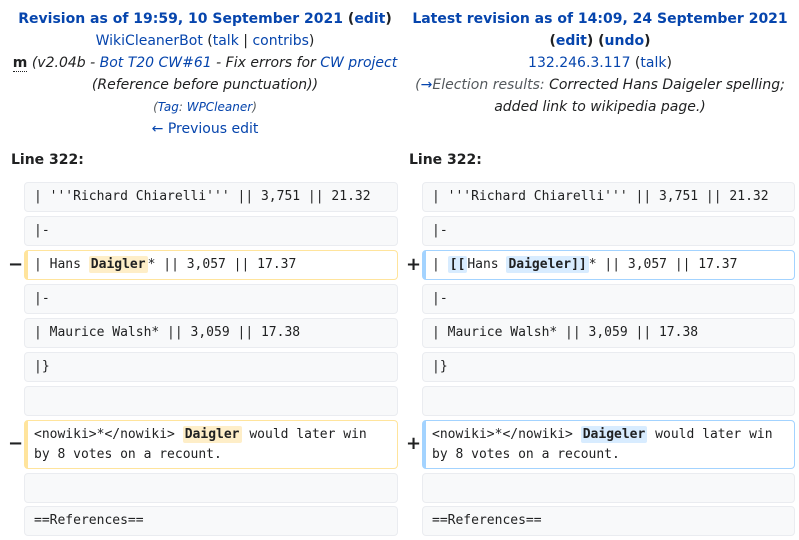 This screenshot has width=799, height=540. What do you see at coordinates (211, 333) in the screenshot?
I see `diff-context-left: | Maurice Walsh* || 3,059 || 17.38` at bounding box center [211, 333].